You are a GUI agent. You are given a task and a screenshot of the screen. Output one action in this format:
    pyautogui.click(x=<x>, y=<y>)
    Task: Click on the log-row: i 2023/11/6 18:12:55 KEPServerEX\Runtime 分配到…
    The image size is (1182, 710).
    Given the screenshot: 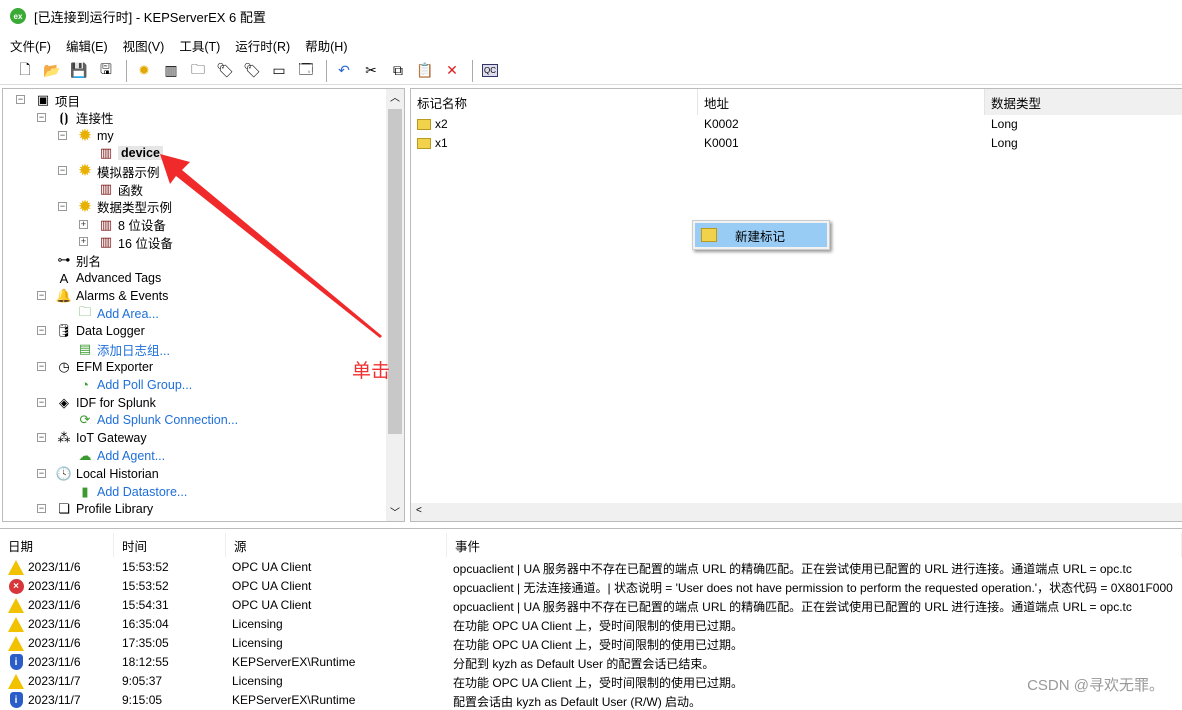 What is the action you would take?
    pyautogui.click(x=591, y=662)
    